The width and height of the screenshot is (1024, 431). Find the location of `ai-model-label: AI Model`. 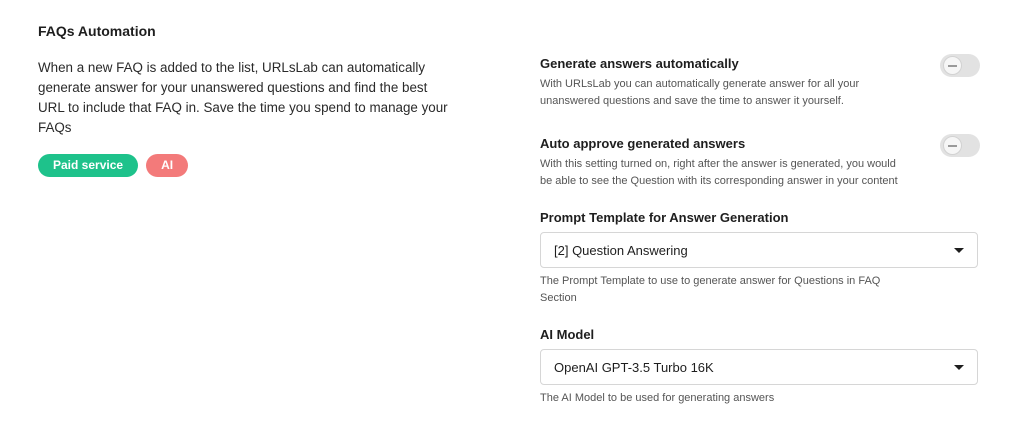

ai-model-label: AI Model is located at coordinates (567, 334).